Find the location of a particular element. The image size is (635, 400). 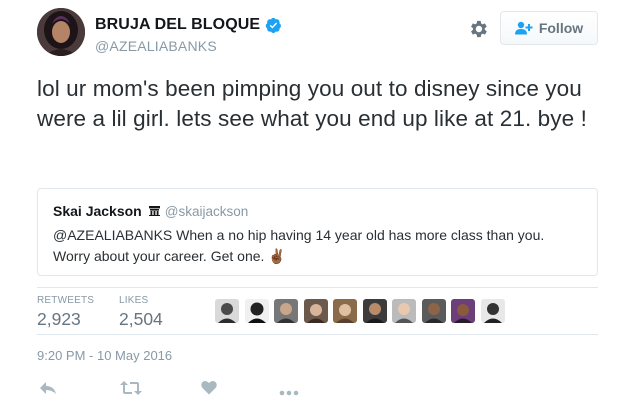

quoted-tweet-header: Skai Jackson @skaijackson is located at coordinates (317, 211).